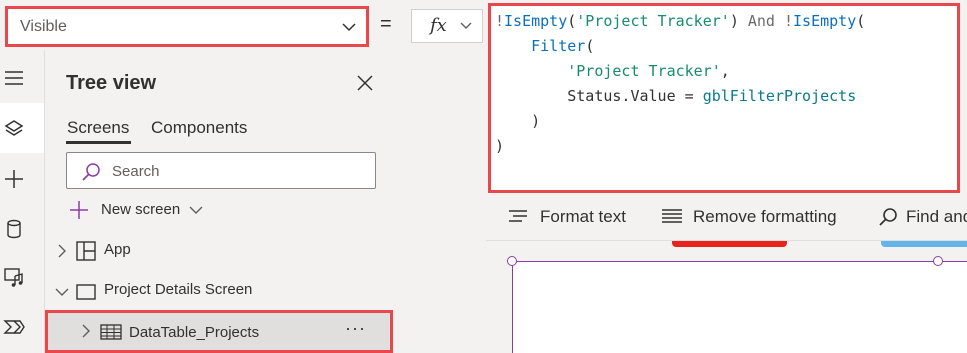 The image size is (967, 353). I want to click on tree-item-project-details-screen: Project Details Screen, so click(221, 291).